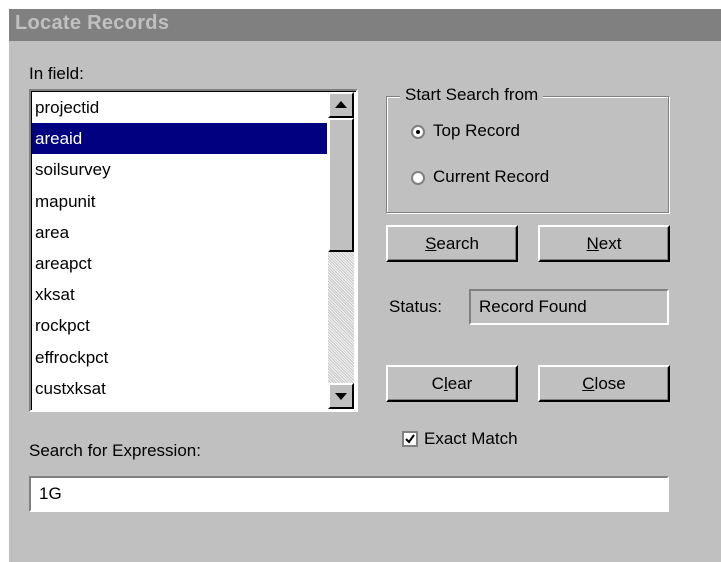 Image resolution: width=721 pixels, height=562 pixels. I want to click on checkmark-icon, so click(410, 439).